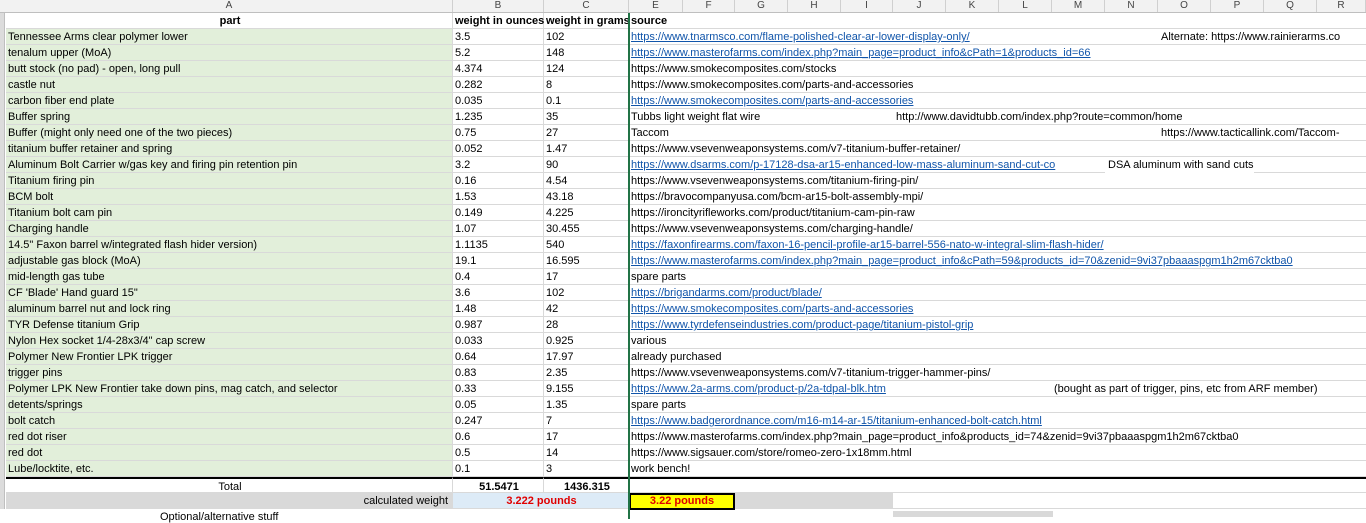 The height and width of the screenshot is (523, 1366). What do you see at coordinates (997, 485) in the screenshot?
I see `total-source` at bounding box center [997, 485].